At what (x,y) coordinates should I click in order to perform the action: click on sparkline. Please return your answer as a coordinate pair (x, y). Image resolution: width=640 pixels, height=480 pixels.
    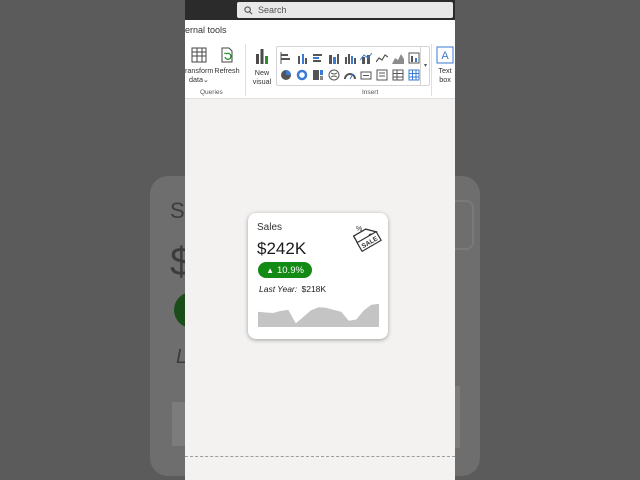
    Looking at the image, I should click on (318, 315).